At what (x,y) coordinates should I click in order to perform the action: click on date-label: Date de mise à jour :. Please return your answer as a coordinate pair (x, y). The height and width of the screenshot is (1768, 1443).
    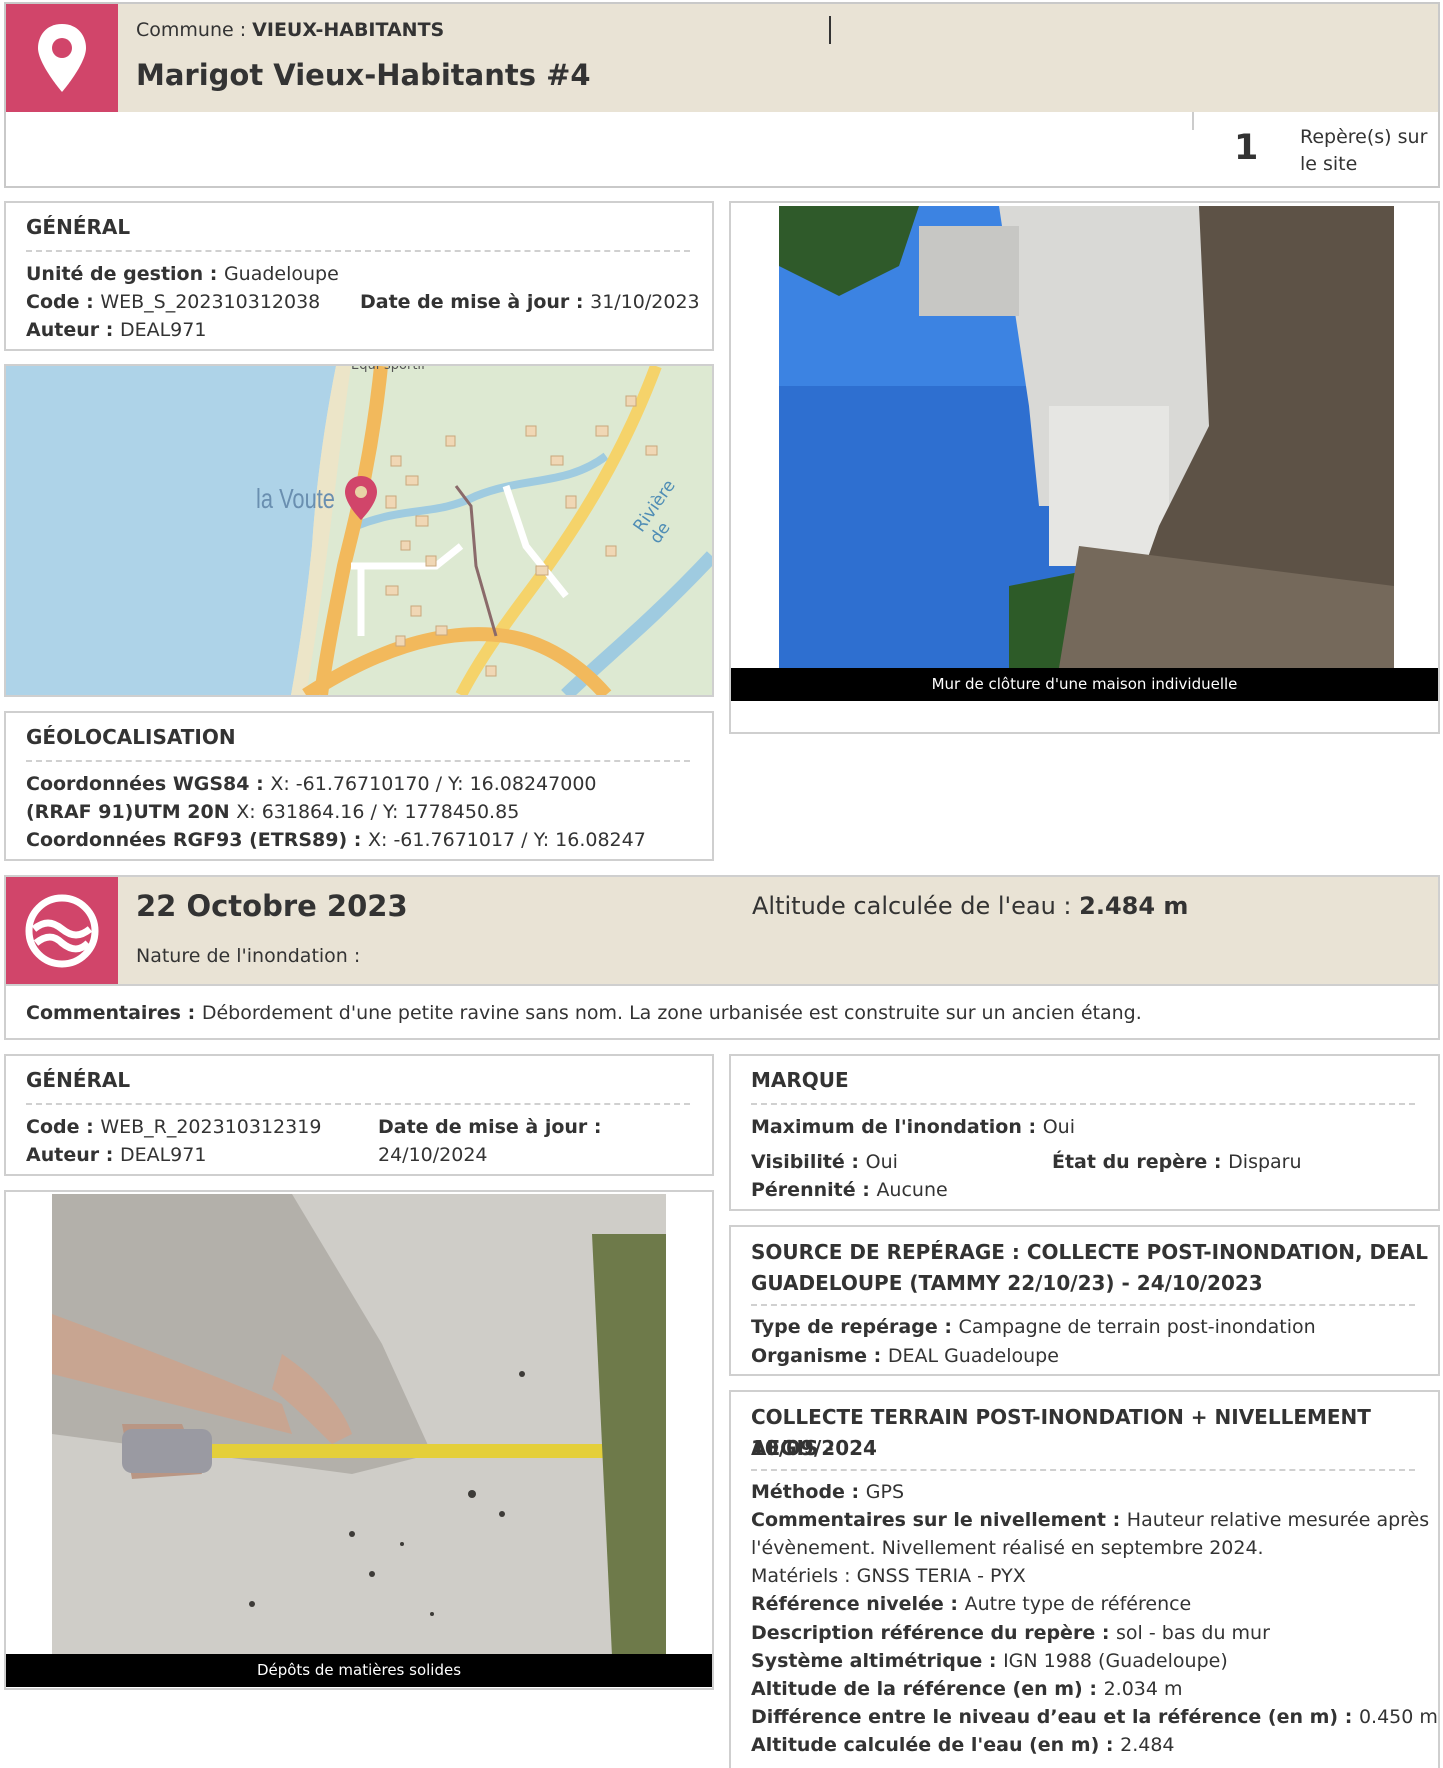
    Looking at the image, I should click on (475, 302).